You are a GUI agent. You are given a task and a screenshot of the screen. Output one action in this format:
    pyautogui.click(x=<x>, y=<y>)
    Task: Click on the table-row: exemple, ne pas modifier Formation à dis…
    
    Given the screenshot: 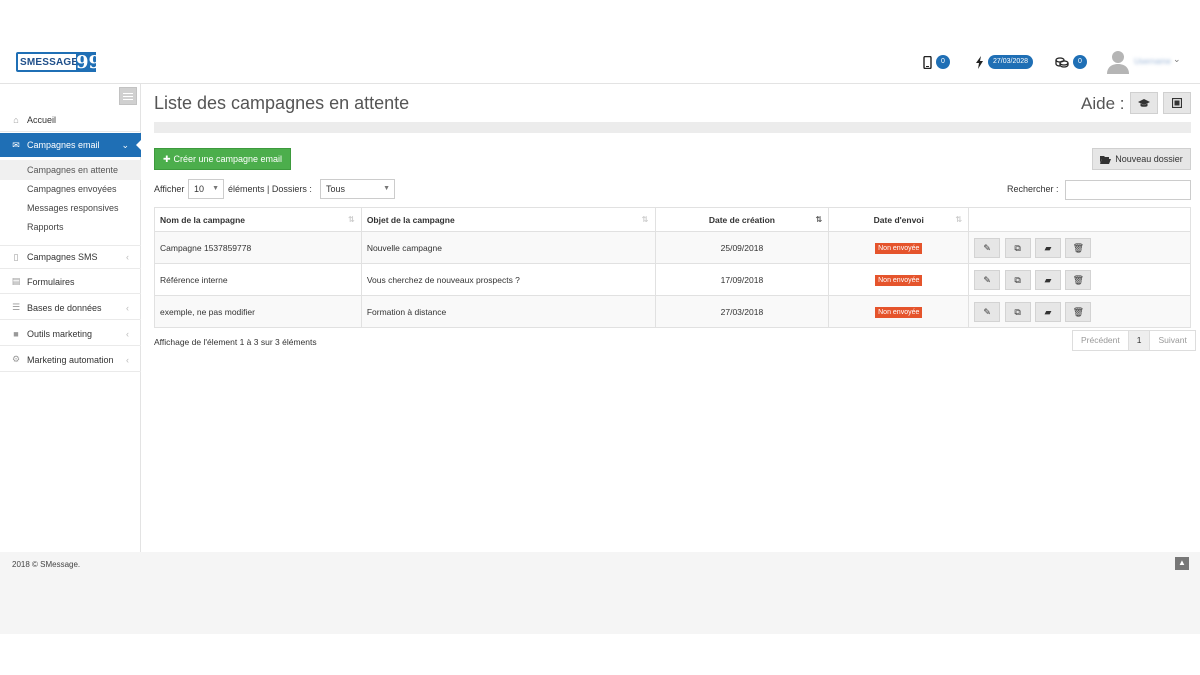 What is the action you would take?
    pyautogui.click(x=672, y=311)
    